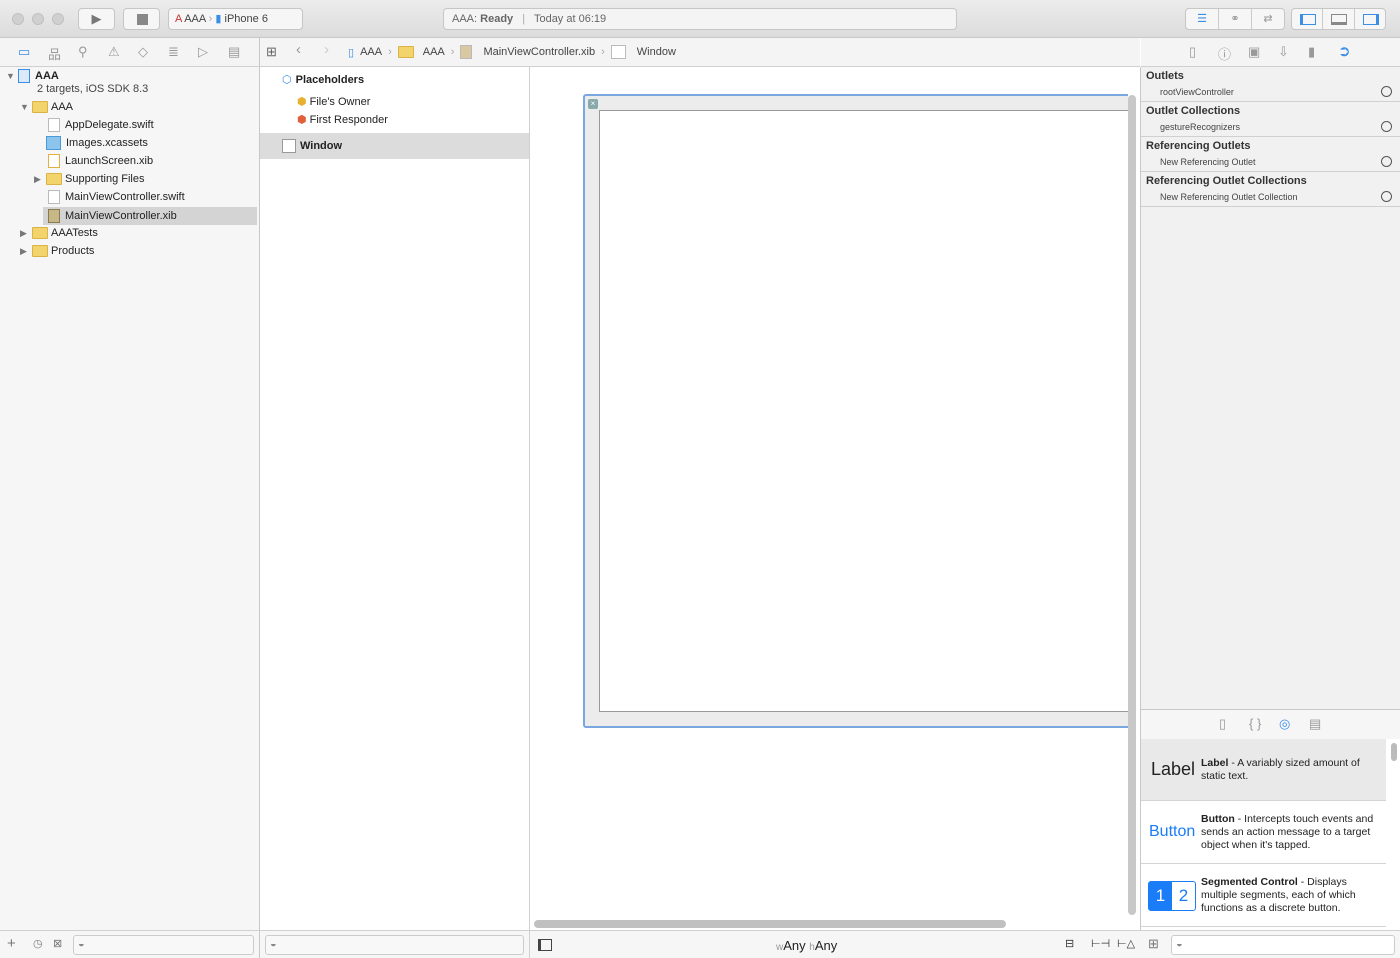 The width and height of the screenshot is (1400, 958). I want to click on related-items-icon: ⊞, so click(271, 52).